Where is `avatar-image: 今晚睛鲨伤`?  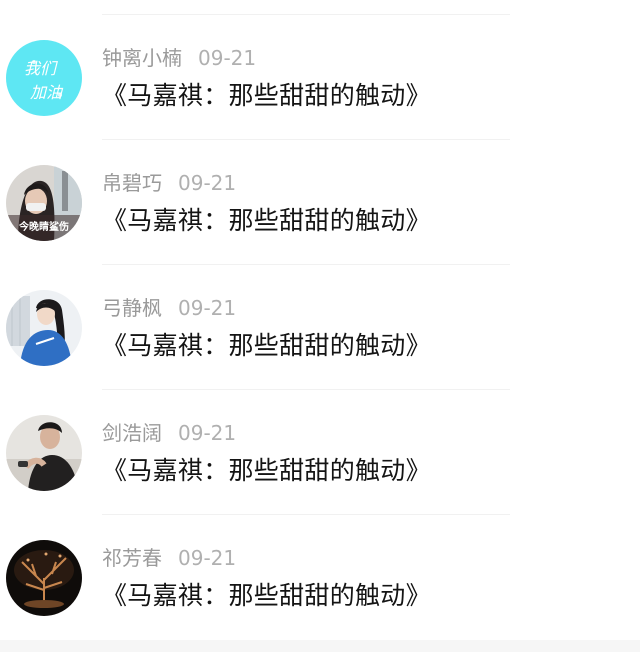 avatar-image: 今晚睛鲨伤 is located at coordinates (44, 203).